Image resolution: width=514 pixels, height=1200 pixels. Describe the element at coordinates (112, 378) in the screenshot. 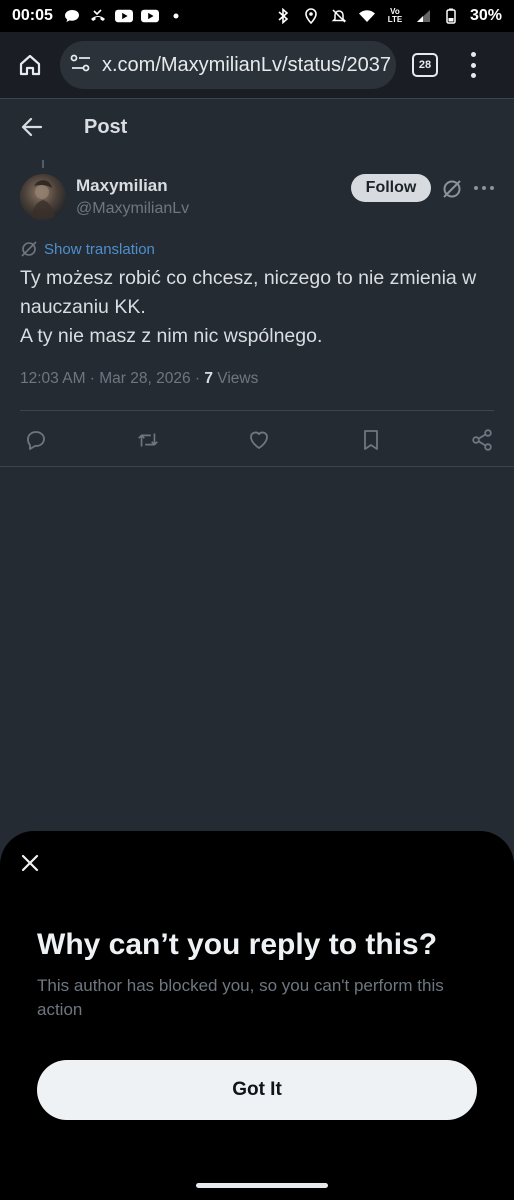

I see `post-timestamp: 12:03 AM · Mar 28, 2026 ·` at that location.